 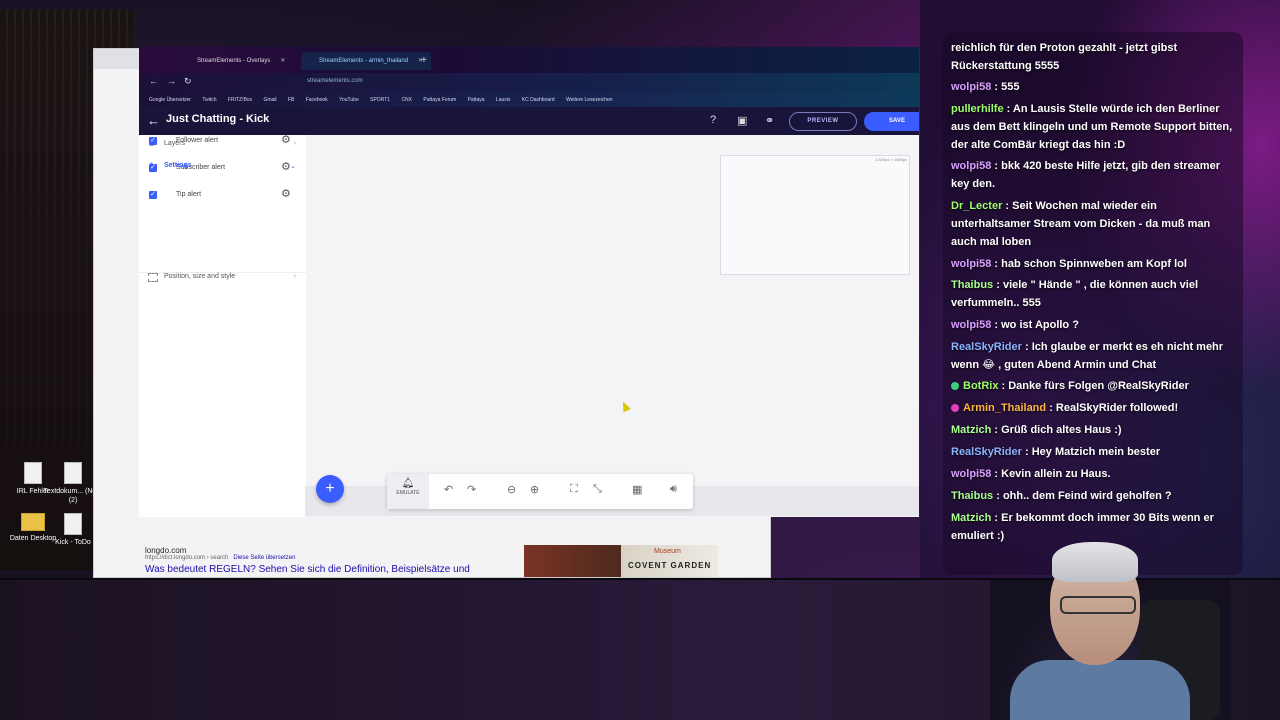 I want to click on follower-alert-checkbox: ✓, so click(x=153, y=141).